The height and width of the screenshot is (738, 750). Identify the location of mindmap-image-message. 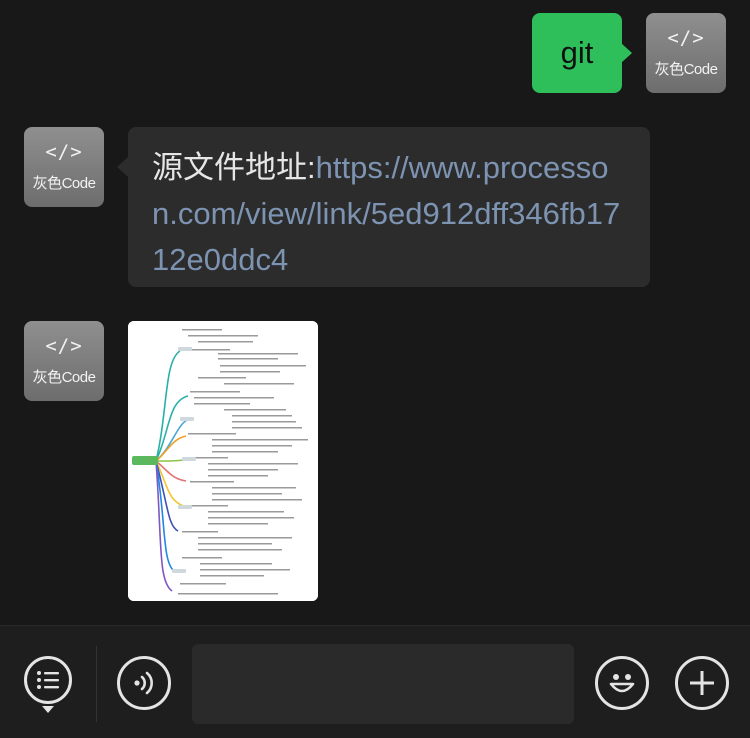
(223, 461).